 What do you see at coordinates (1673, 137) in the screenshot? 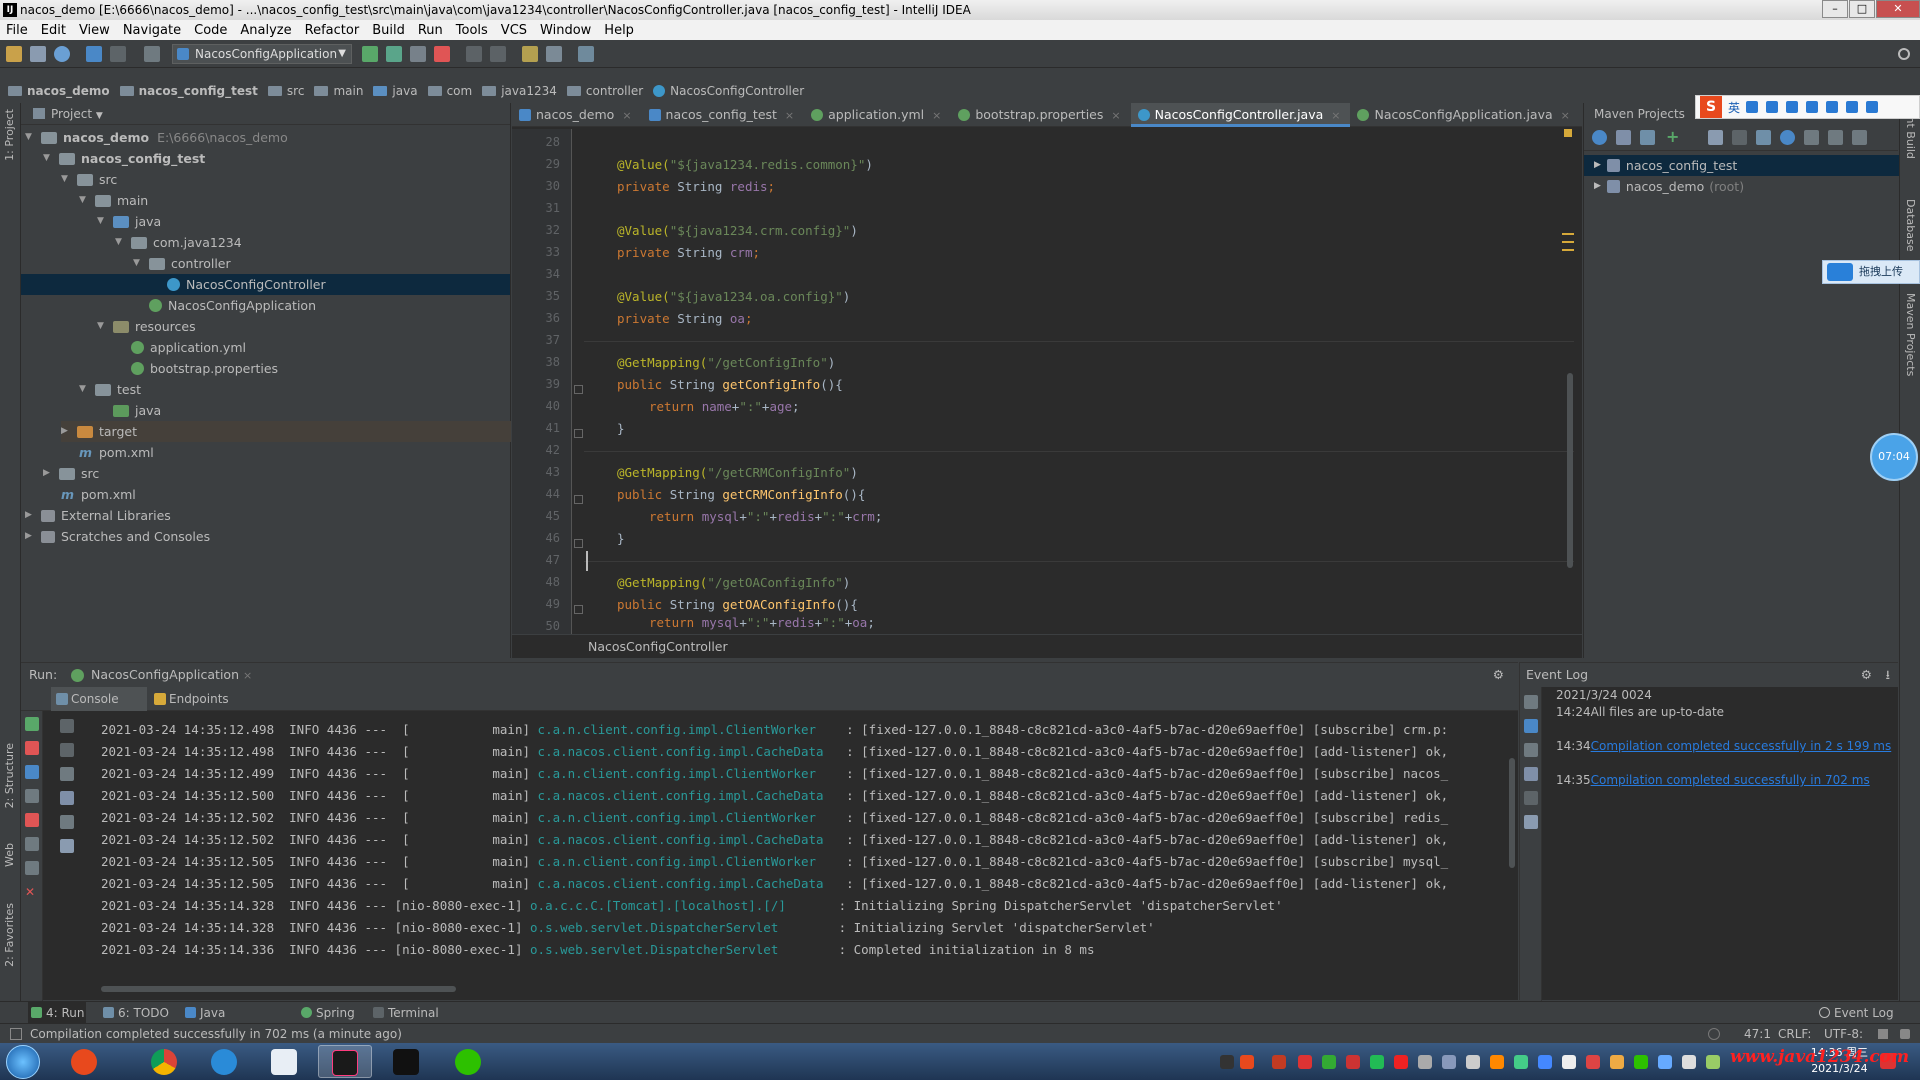
I see `add-icon: +` at bounding box center [1673, 137].